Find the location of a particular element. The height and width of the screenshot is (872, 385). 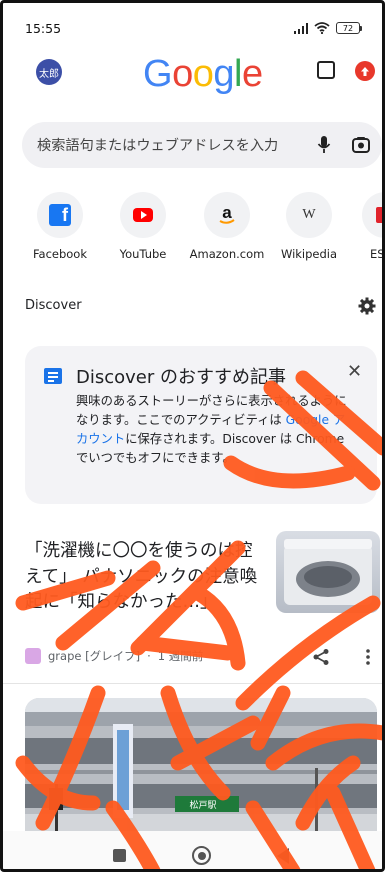

discover-header: Discover is located at coordinates (53, 305).